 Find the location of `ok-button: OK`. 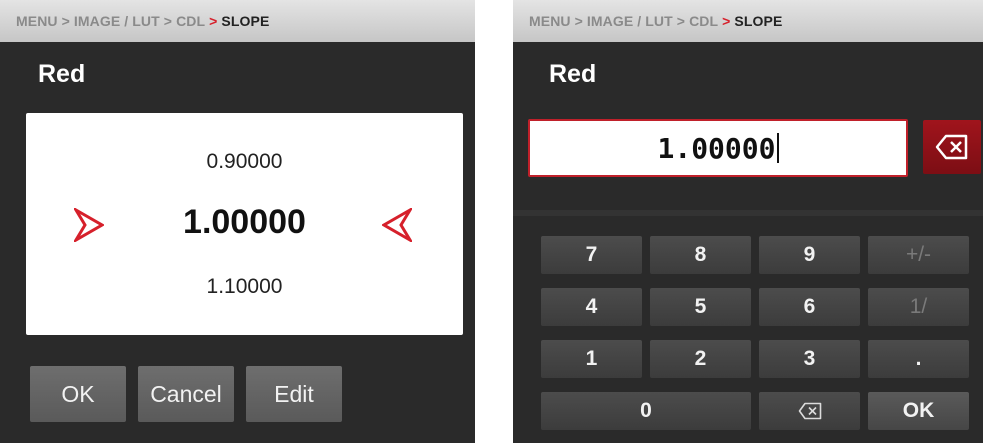

ok-button: OK is located at coordinates (78, 394).